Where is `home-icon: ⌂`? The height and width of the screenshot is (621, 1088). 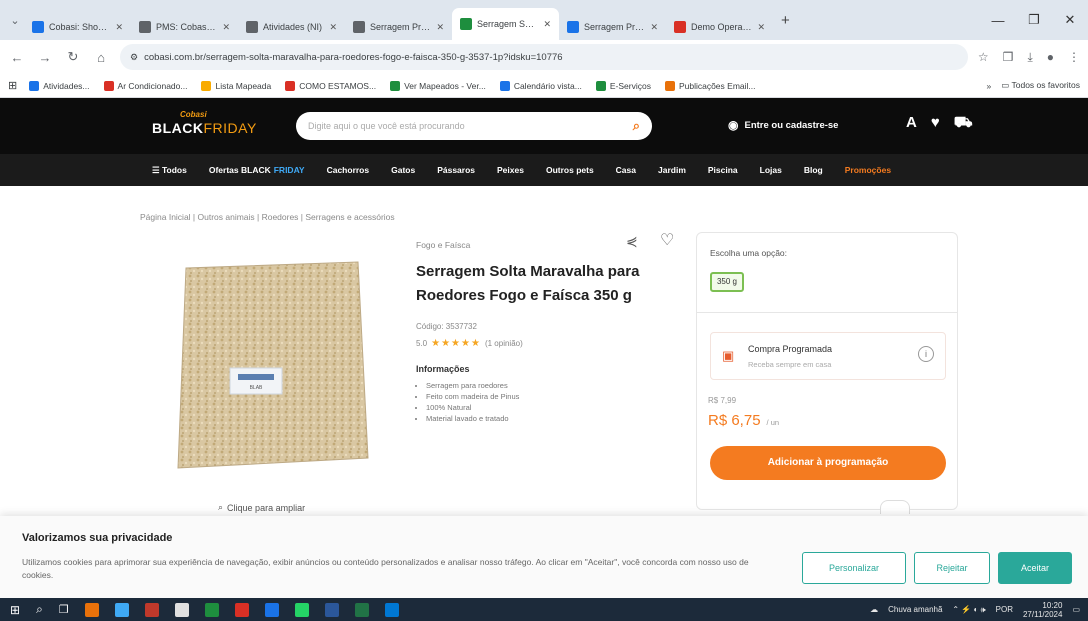 home-icon: ⌂ is located at coordinates (101, 57).